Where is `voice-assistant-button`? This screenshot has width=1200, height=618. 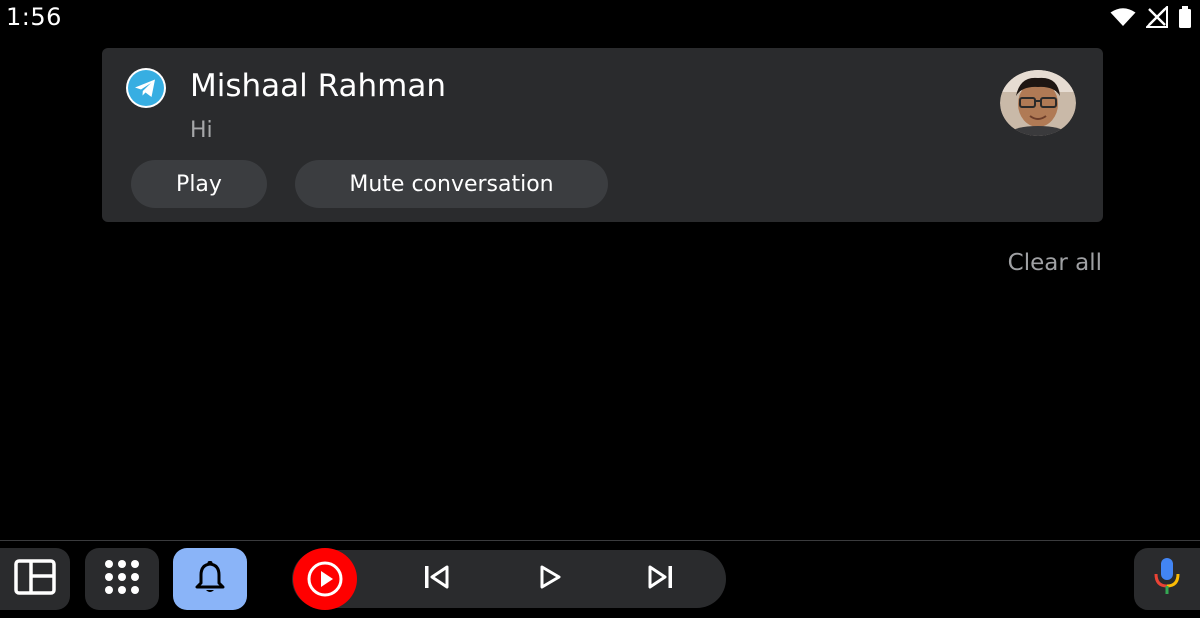 voice-assistant-button is located at coordinates (1167, 579).